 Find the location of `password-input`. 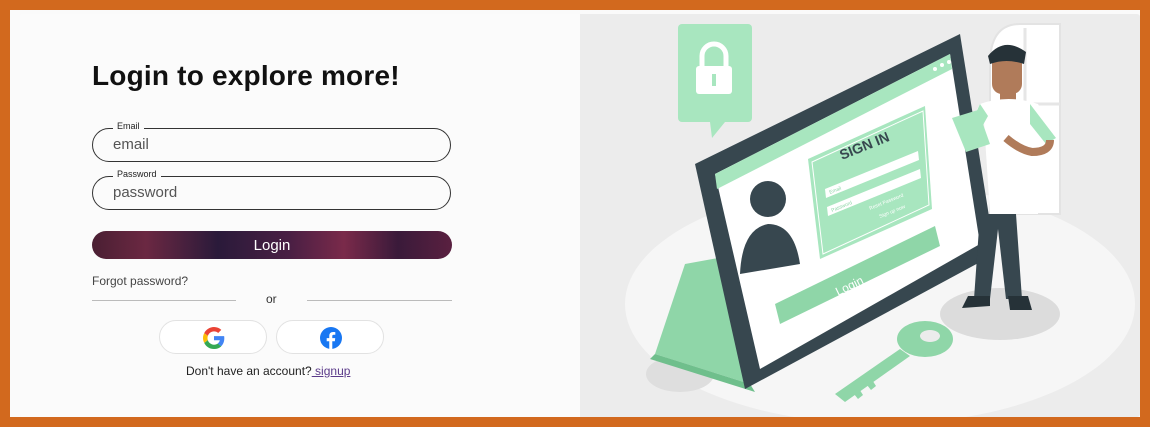

password-input is located at coordinates (273, 192).